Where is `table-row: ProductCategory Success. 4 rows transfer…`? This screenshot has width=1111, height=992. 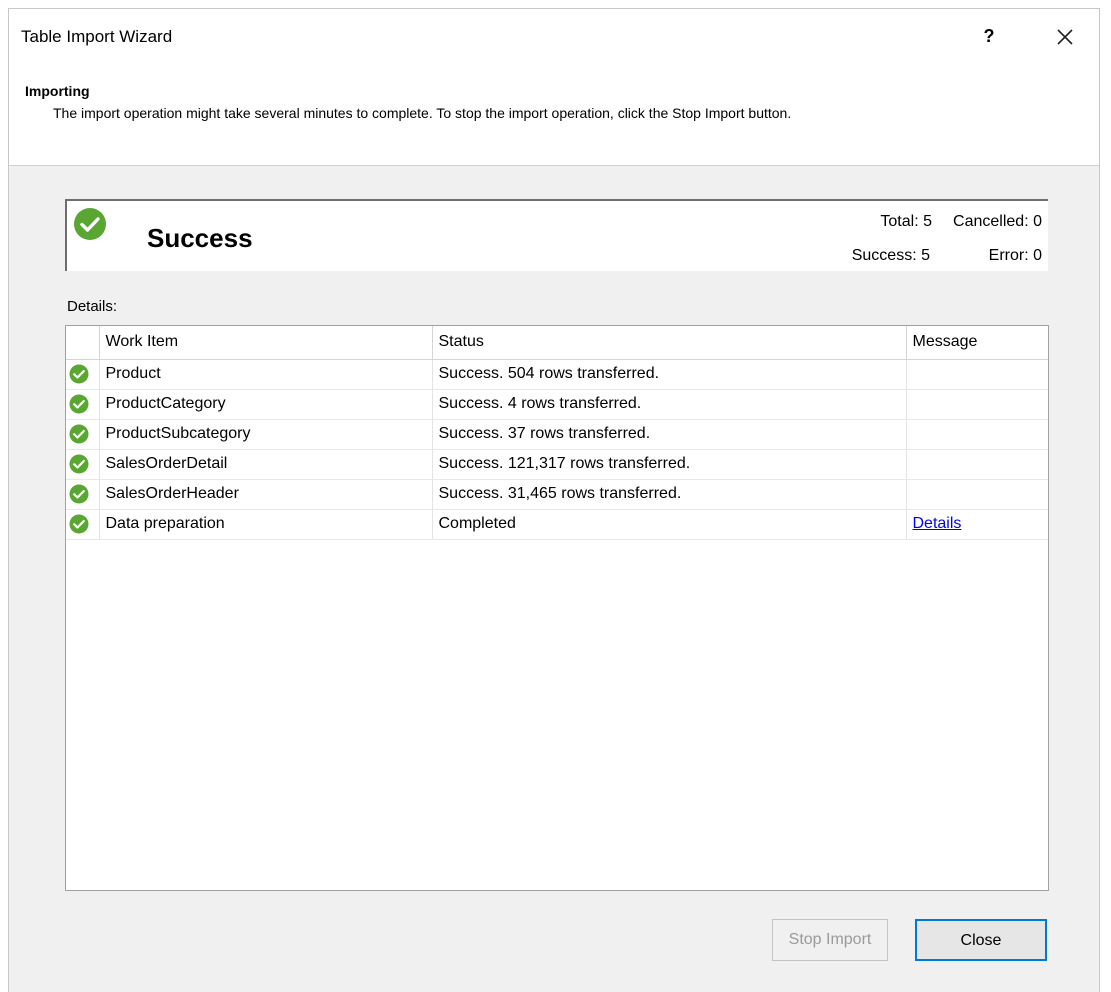 table-row: ProductCategory Success. 4 rows transfer… is located at coordinates (557, 404).